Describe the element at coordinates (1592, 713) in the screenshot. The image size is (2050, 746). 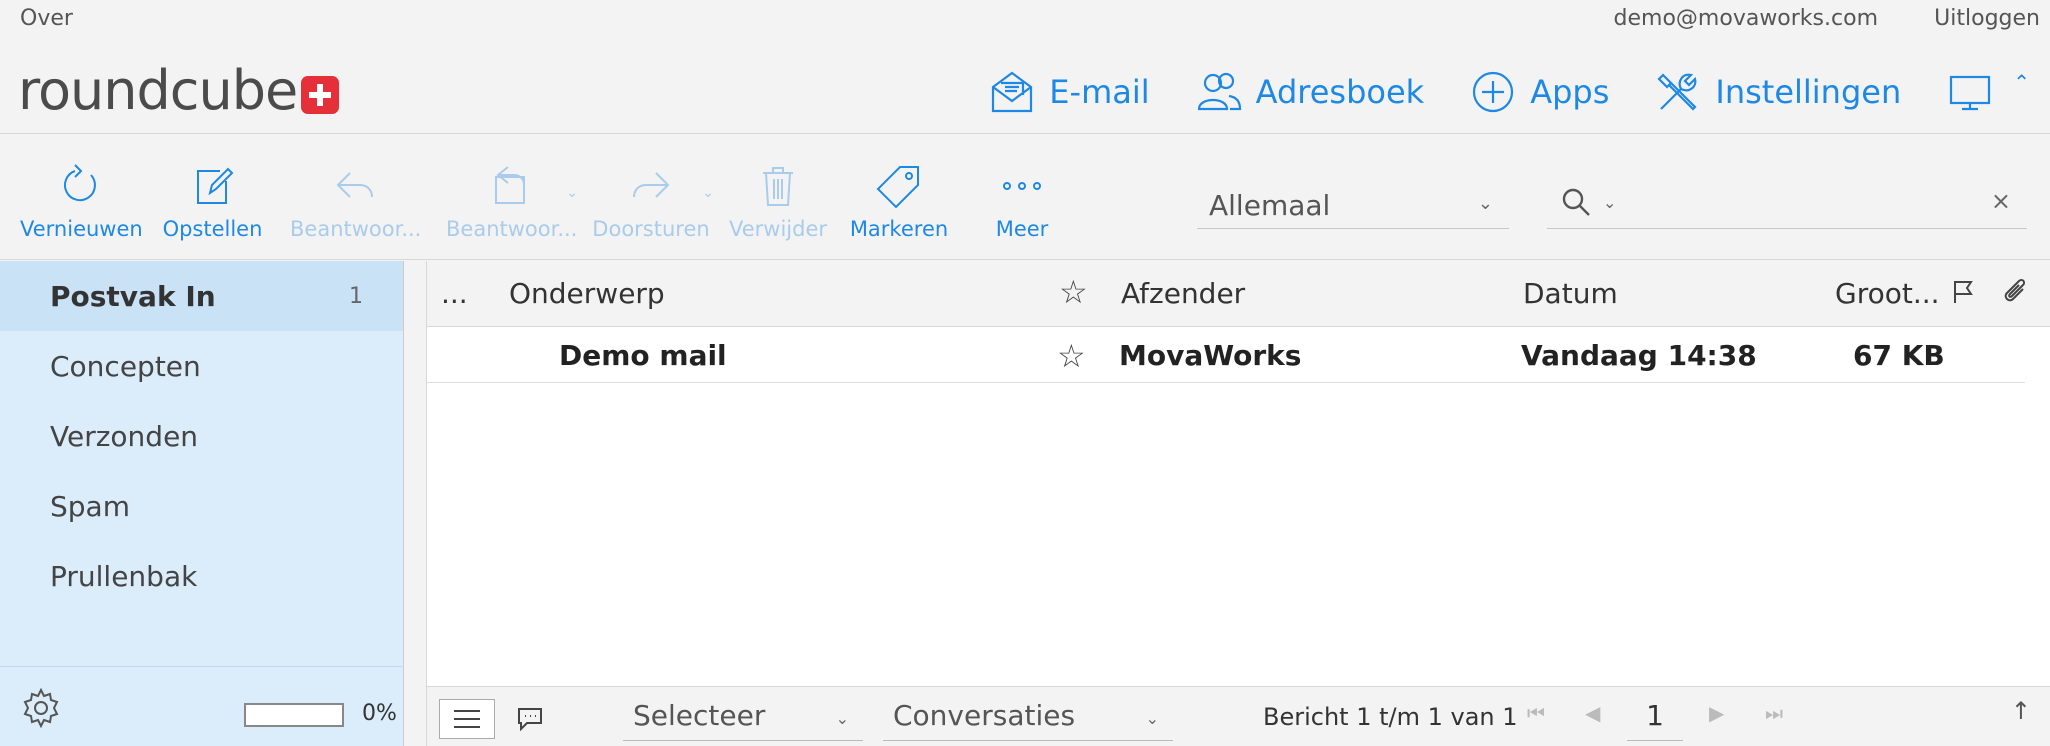
I see `prev-page-icon: ◀` at that location.